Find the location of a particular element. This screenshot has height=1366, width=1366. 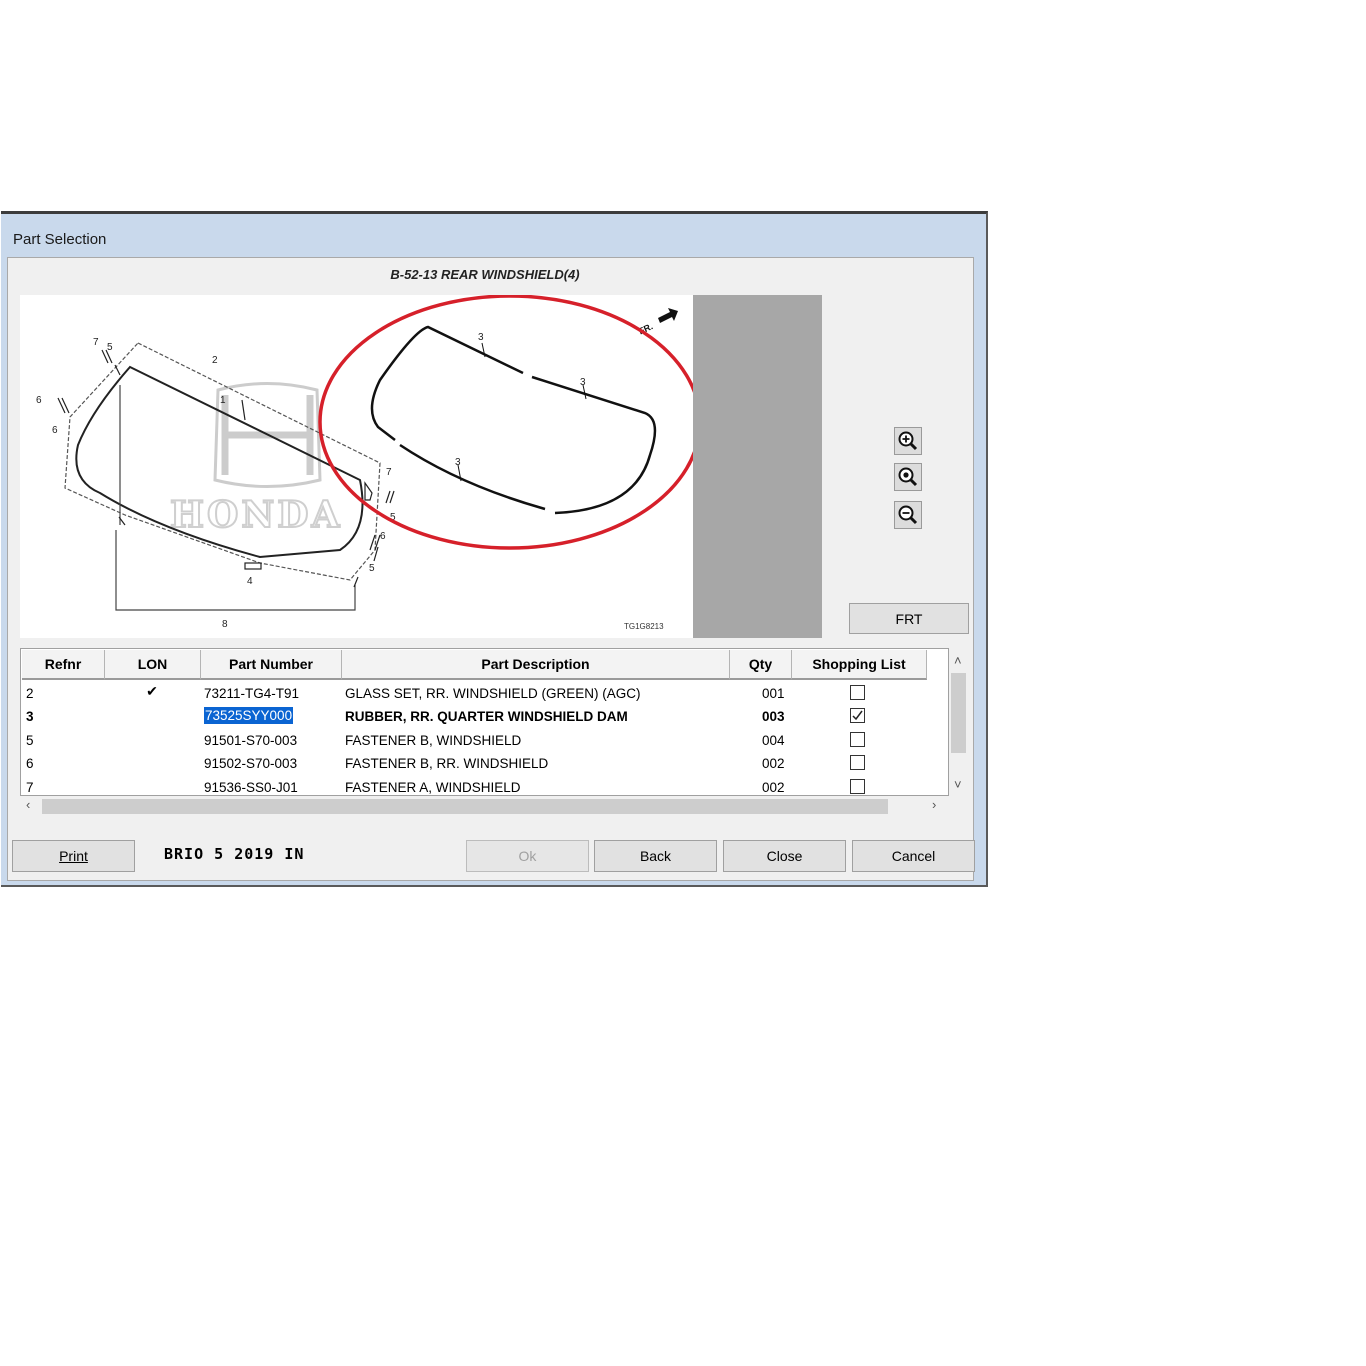

close-button: Close is located at coordinates (784, 856).